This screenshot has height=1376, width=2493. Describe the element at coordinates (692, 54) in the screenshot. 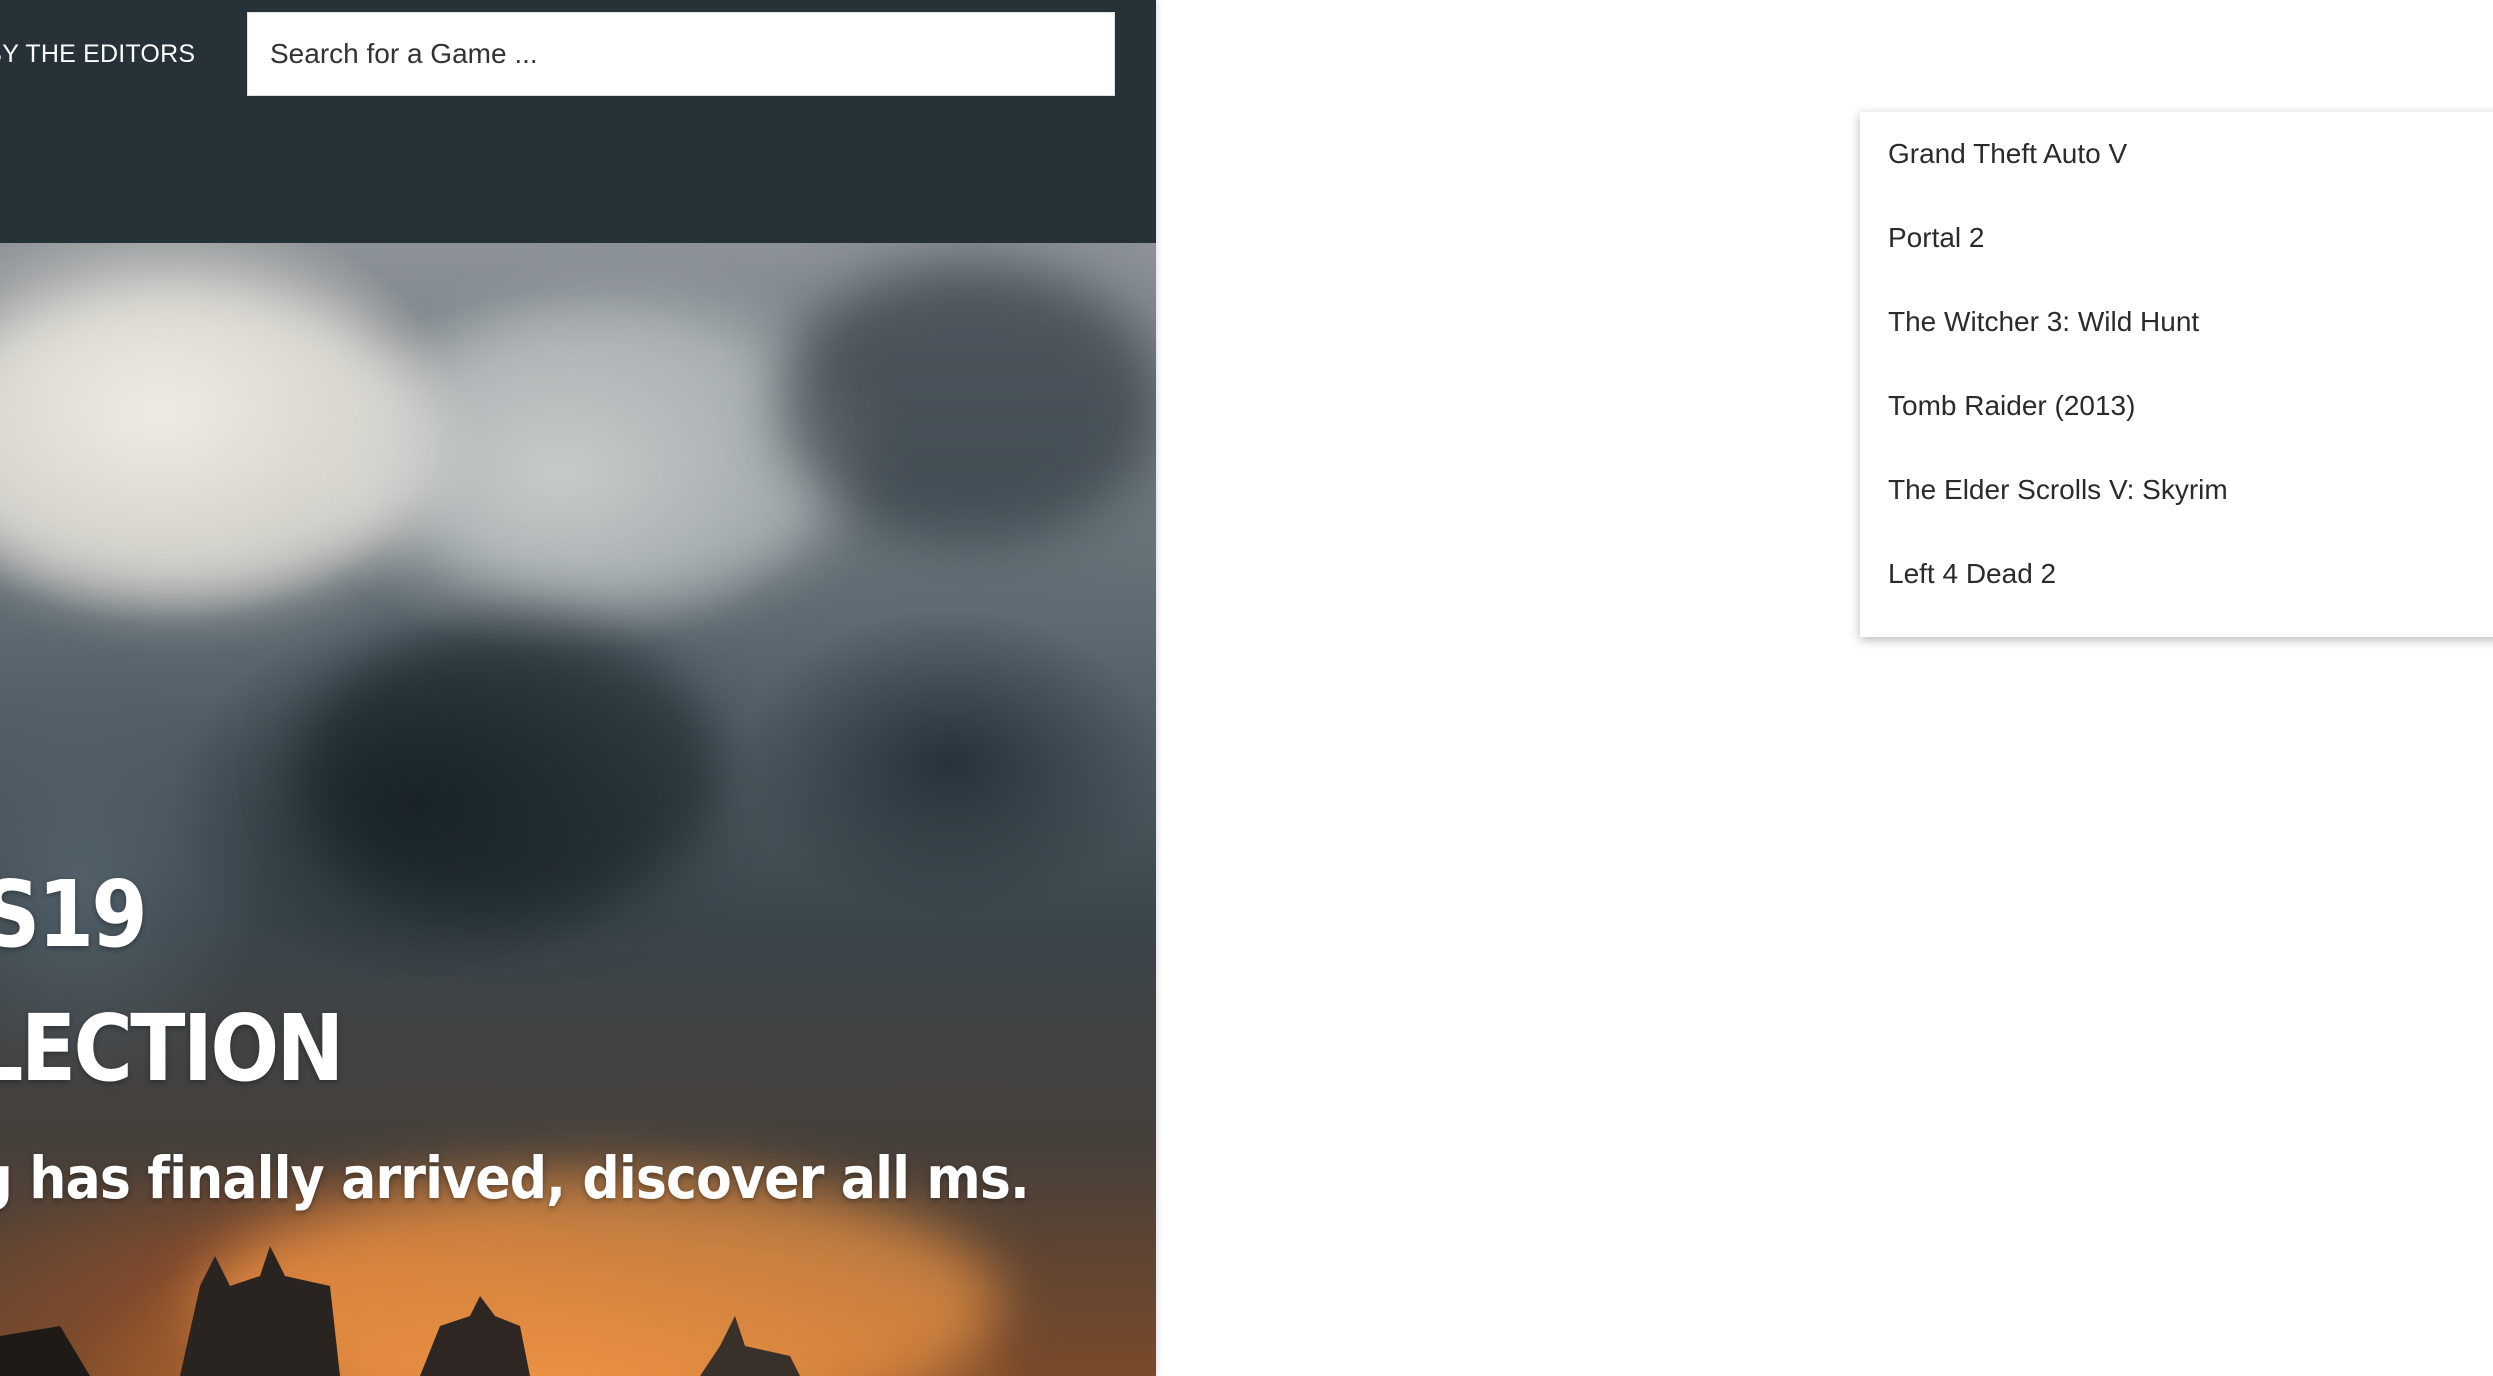

I see `search-input` at that location.